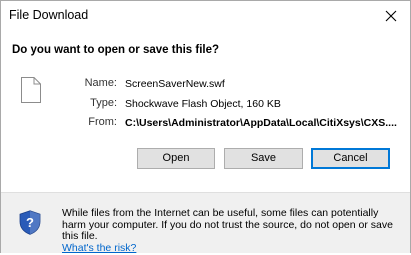 The height and width of the screenshot is (255, 411). What do you see at coordinates (100, 83) in the screenshot?
I see `name-label: Name:` at bounding box center [100, 83].